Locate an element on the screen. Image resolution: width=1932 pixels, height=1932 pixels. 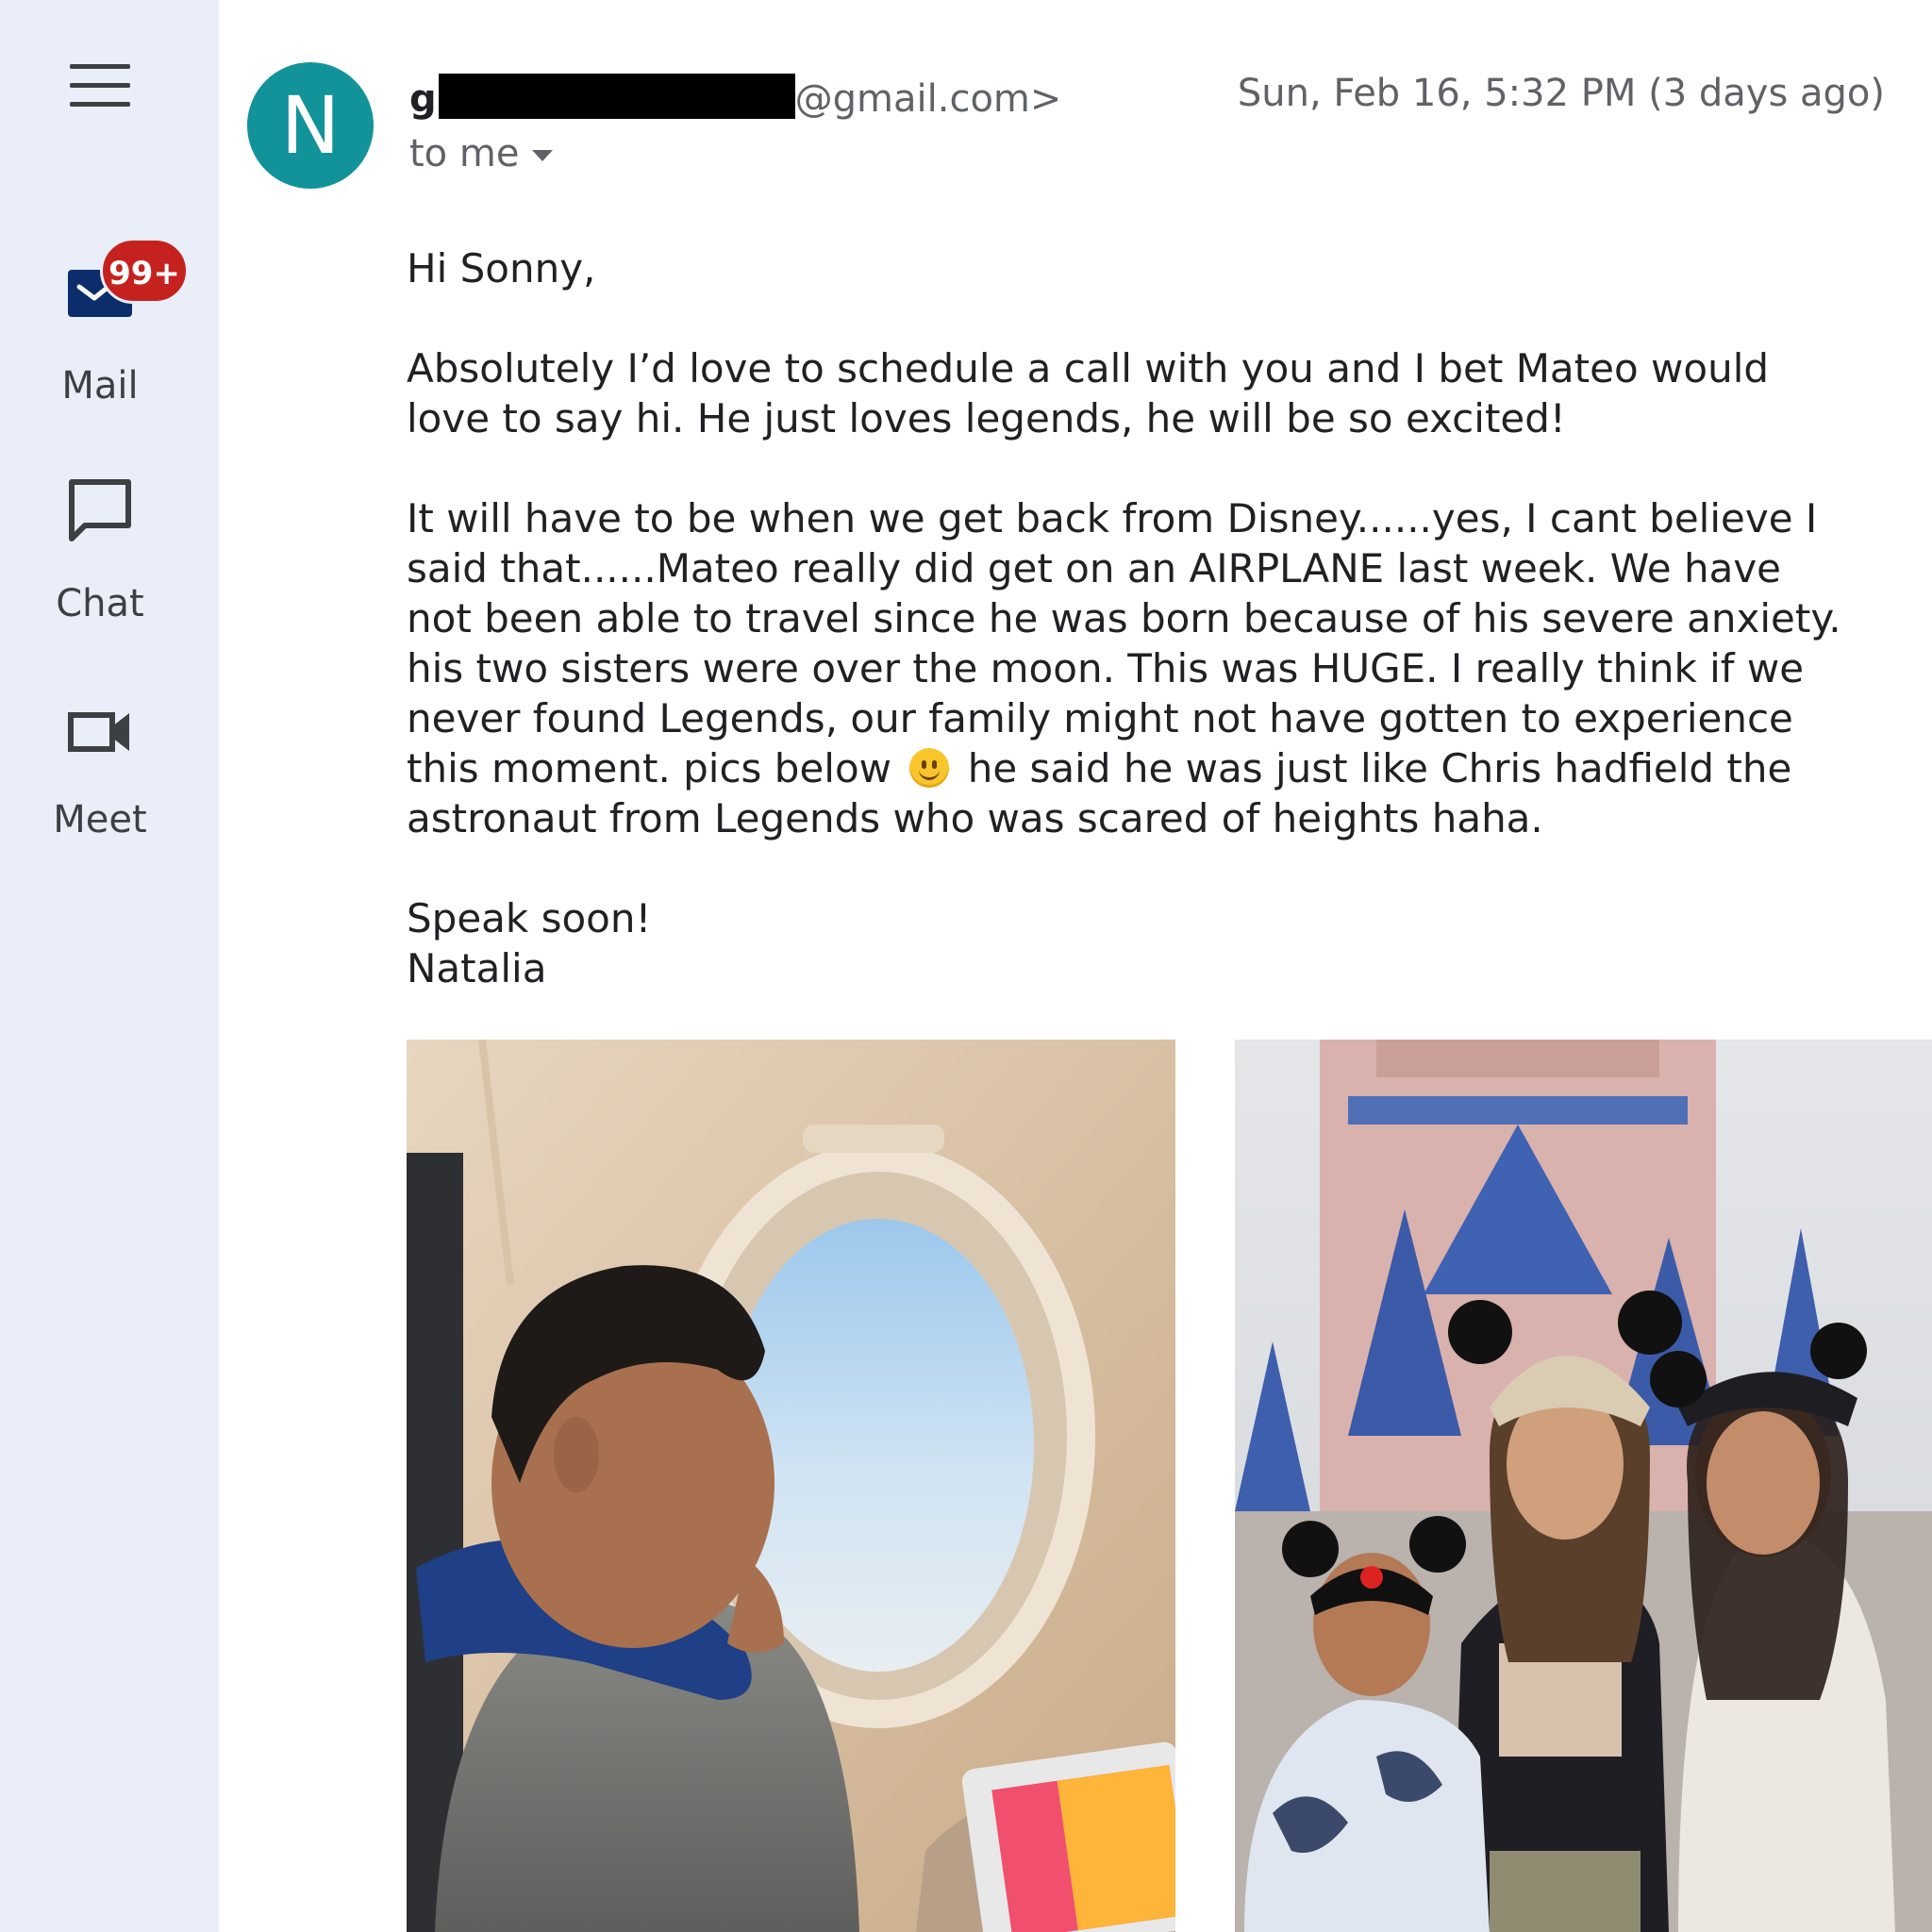
nav-label-meet: Meet is located at coordinates (100, 819).